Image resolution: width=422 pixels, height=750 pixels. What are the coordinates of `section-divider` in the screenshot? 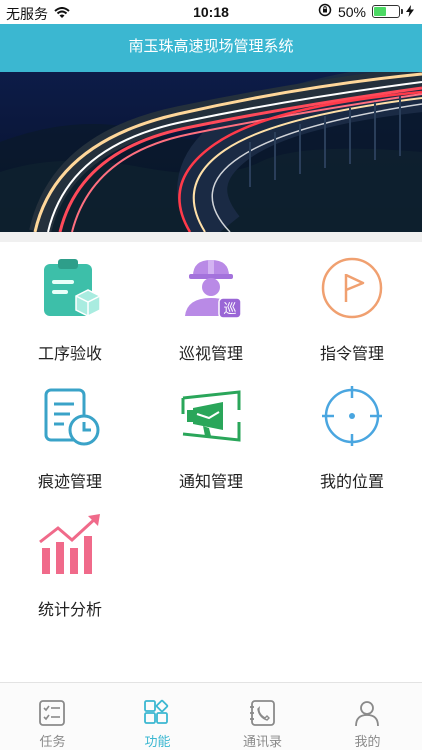 It's located at (211, 237).